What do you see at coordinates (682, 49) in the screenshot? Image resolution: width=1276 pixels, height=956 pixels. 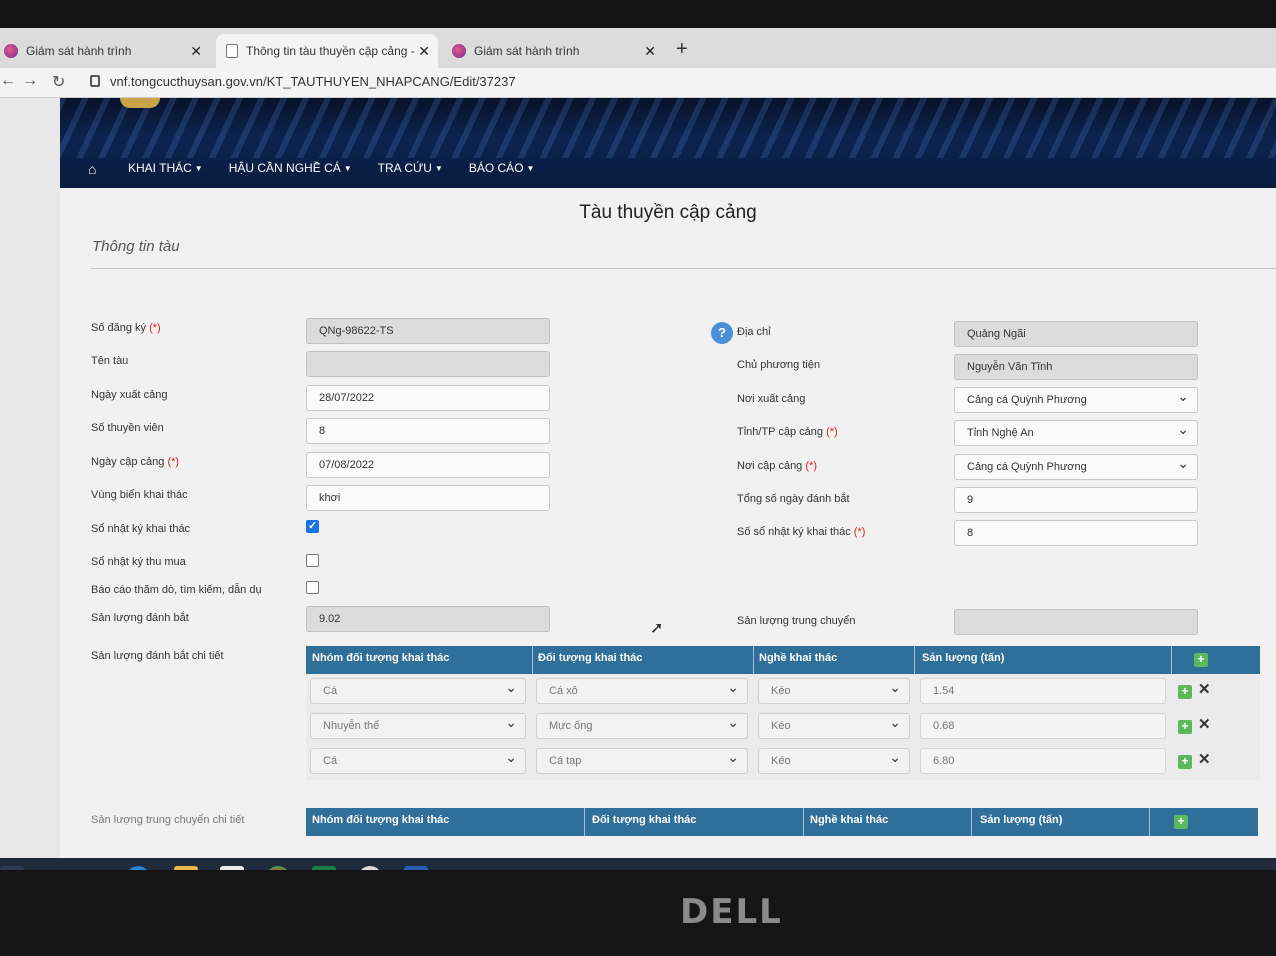 I see `new-tab-plus-icon: +` at bounding box center [682, 49].